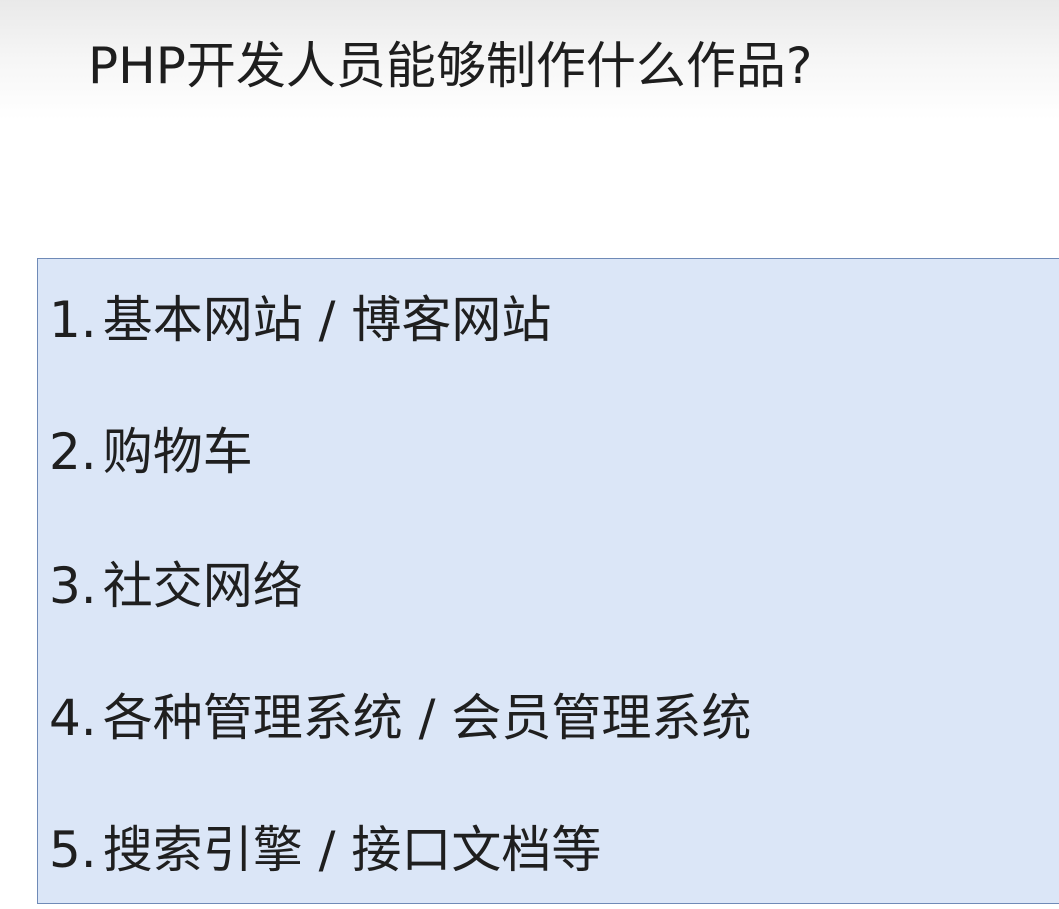 This screenshot has height=909, width=1059. What do you see at coordinates (427, 718) in the screenshot?
I see `list-item-text: 各种管理系统 / 会员管理系统` at bounding box center [427, 718].